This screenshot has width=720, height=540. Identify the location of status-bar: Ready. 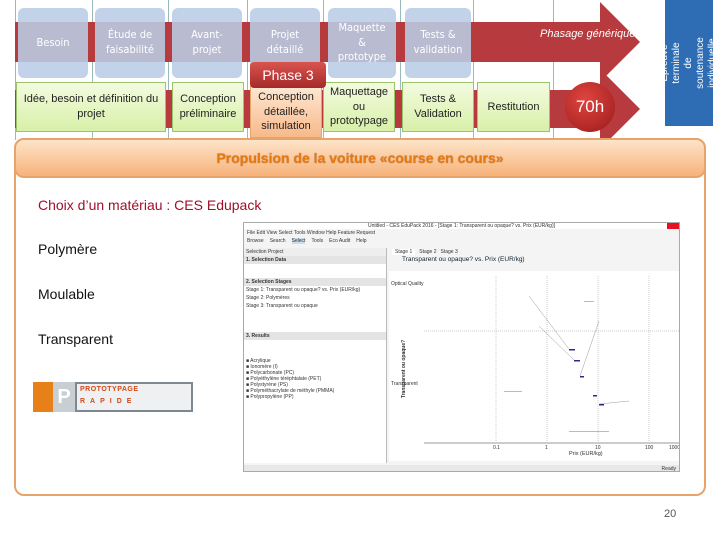
(461, 468).